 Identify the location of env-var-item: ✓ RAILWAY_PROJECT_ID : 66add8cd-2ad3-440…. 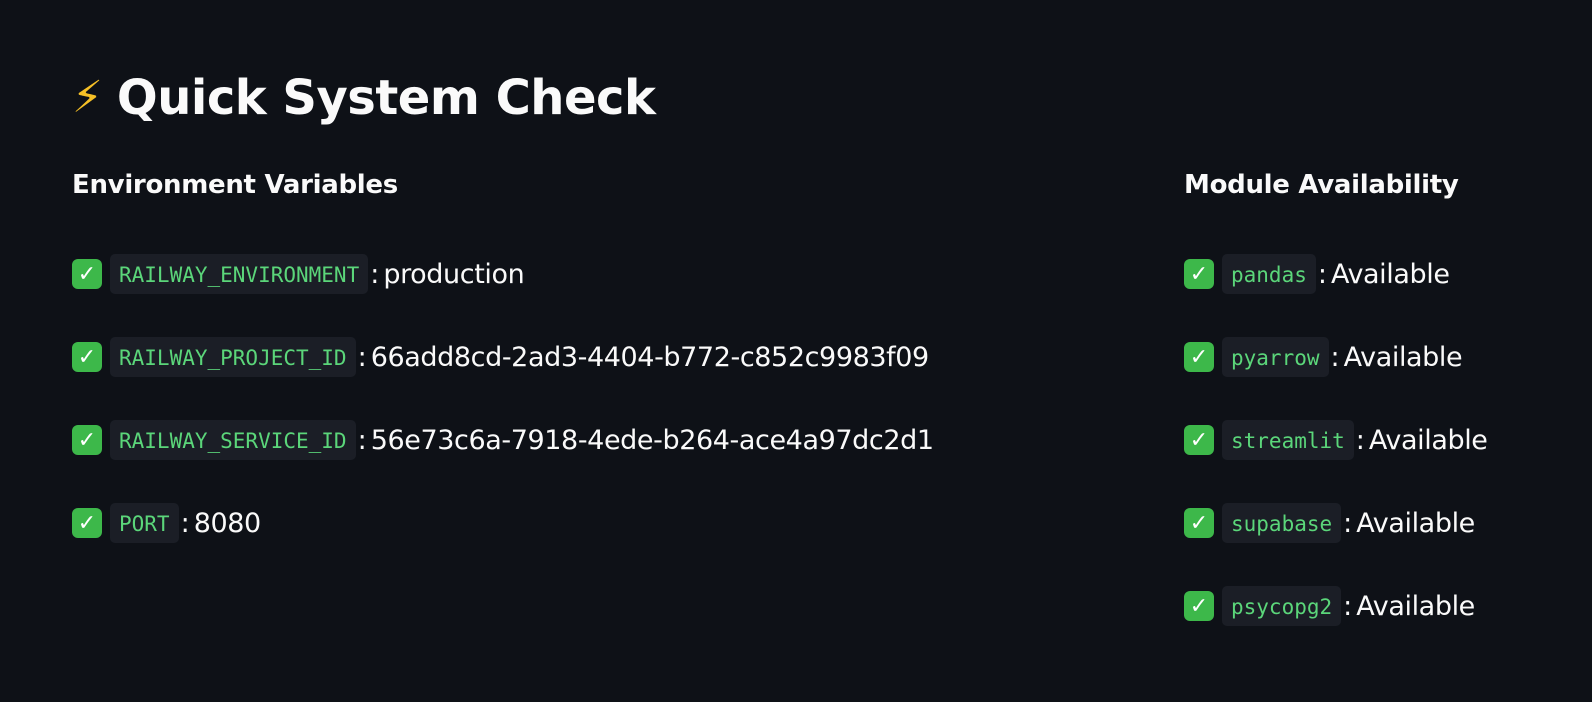
(503, 357).